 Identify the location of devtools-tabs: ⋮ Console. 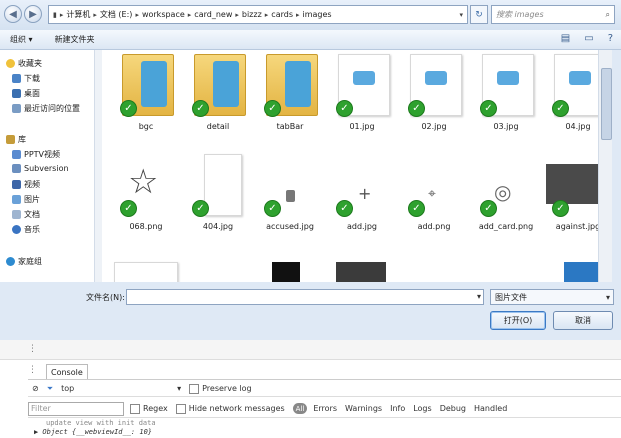
(324, 372).